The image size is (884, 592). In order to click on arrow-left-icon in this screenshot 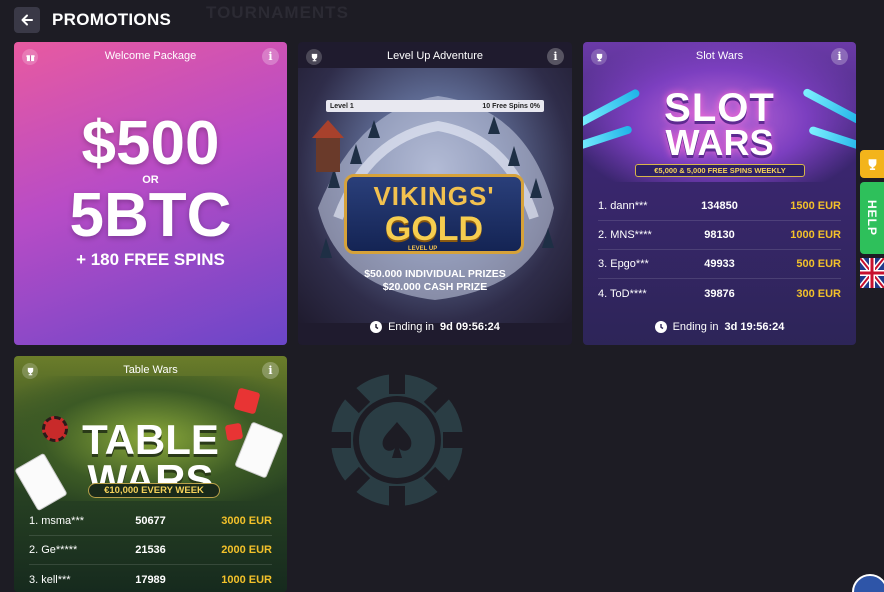, I will do `click(27, 20)`.